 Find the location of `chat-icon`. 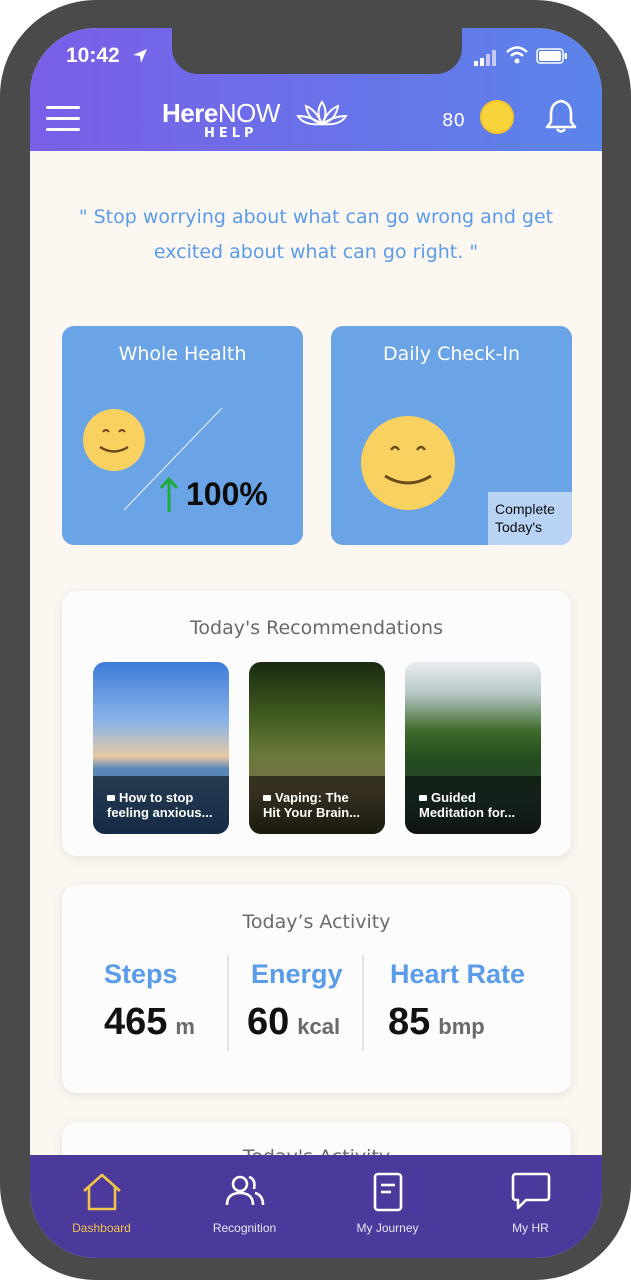

chat-icon is located at coordinates (530, 1191).